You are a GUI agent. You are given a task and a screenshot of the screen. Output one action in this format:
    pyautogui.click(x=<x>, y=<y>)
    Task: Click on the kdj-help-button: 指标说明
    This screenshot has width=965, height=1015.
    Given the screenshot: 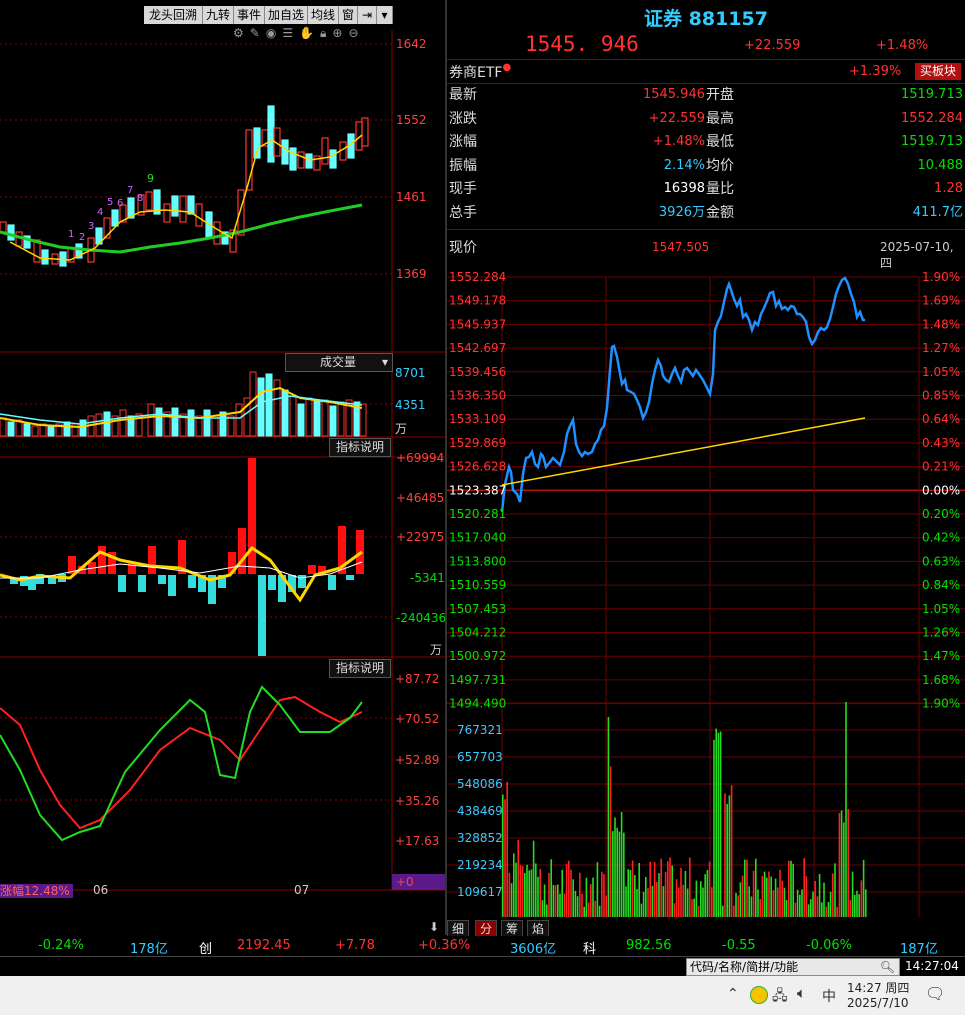 What is the action you would take?
    pyautogui.click(x=360, y=668)
    